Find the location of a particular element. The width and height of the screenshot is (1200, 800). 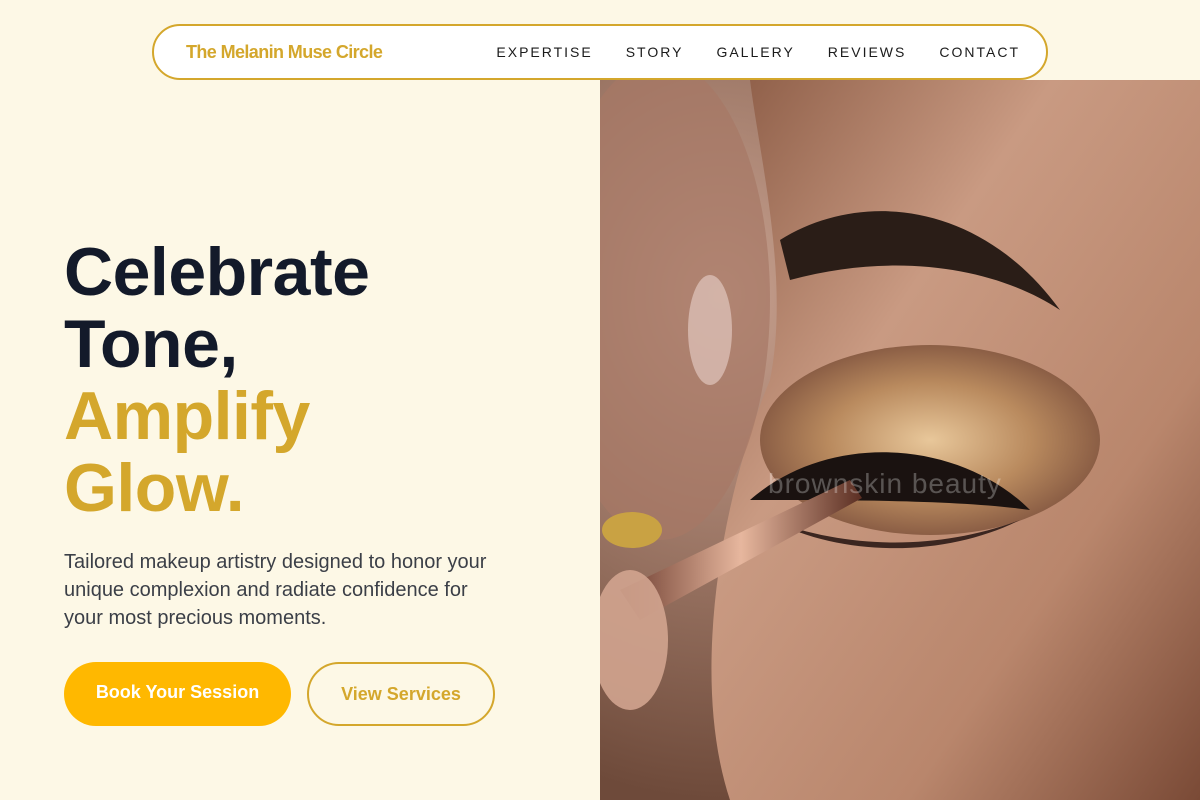

nav-link-contact: CONTACT is located at coordinates (979, 52).